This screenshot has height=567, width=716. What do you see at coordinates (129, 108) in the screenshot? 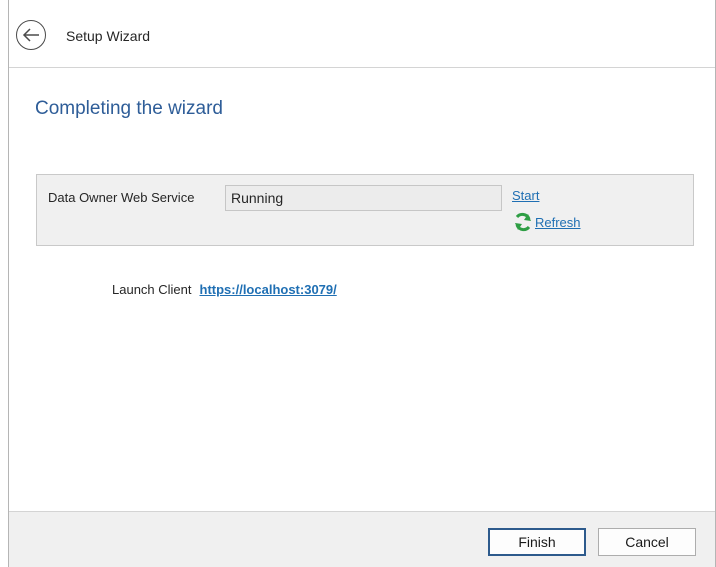
I see `page-title: Completing the wizard` at bounding box center [129, 108].